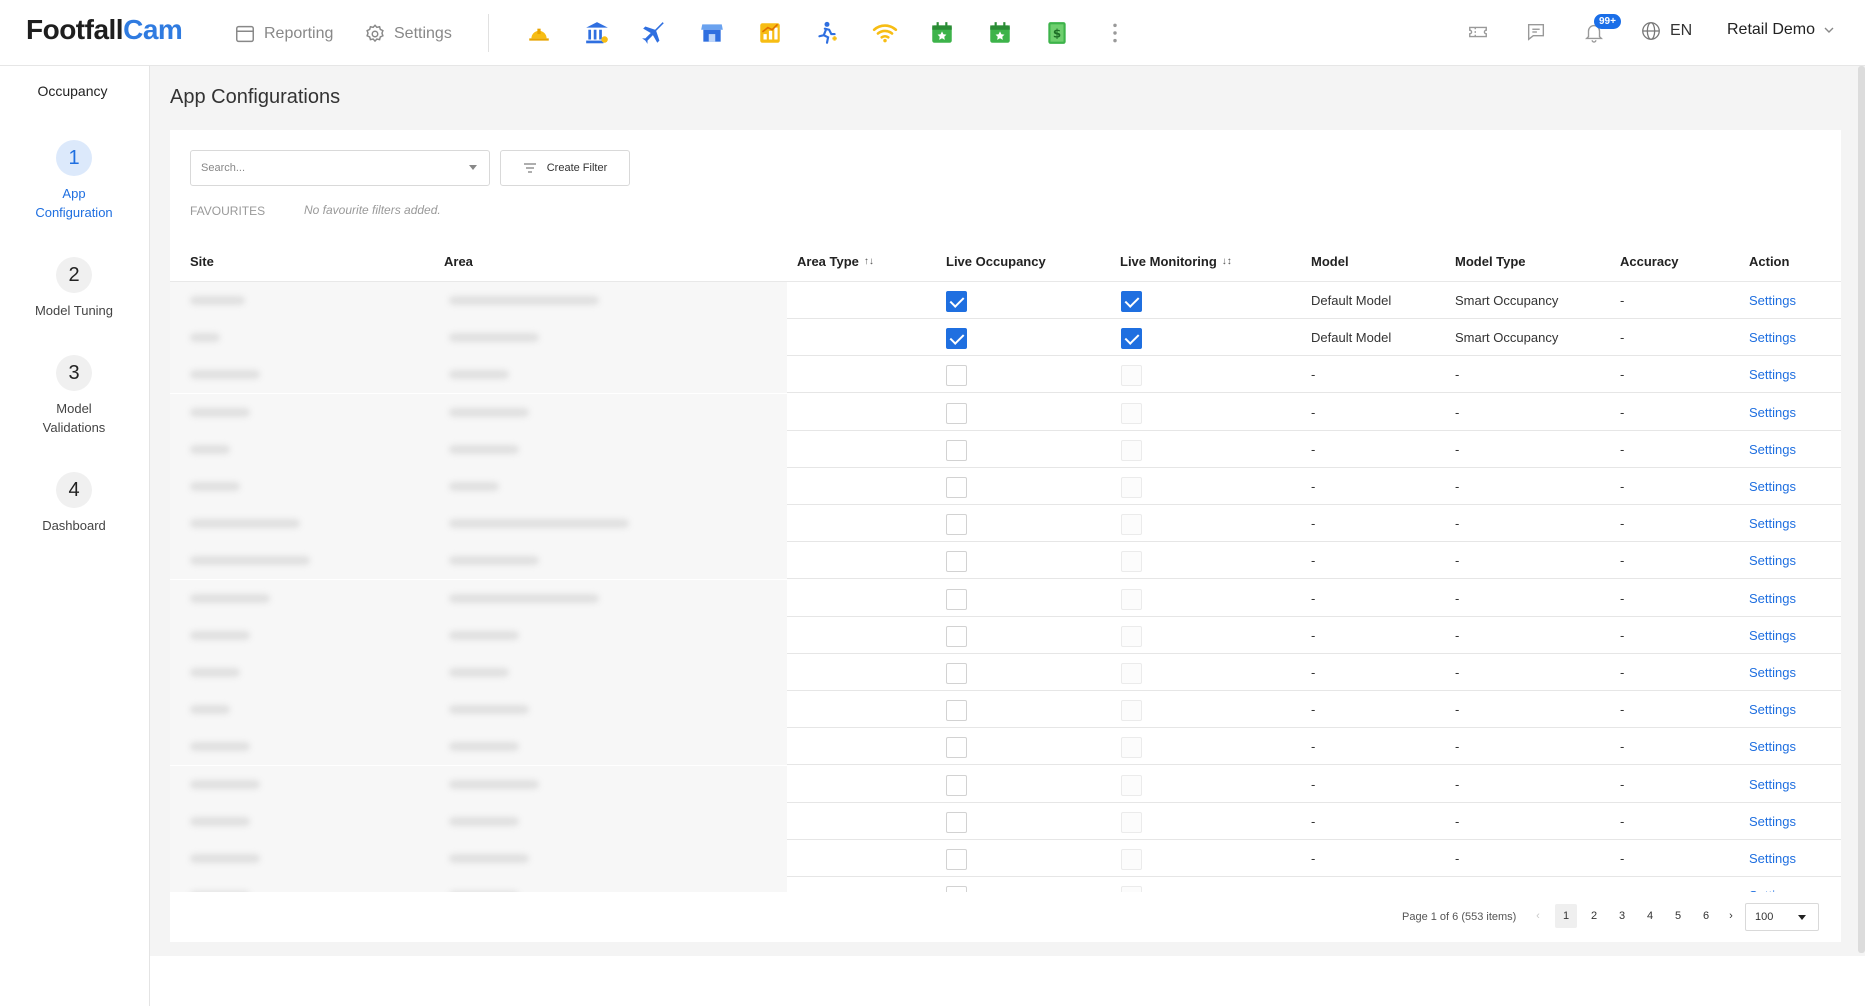  What do you see at coordinates (1650, 916) in the screenshot?
I see `page-4-button: 4` at bounding box center [1650, 916].